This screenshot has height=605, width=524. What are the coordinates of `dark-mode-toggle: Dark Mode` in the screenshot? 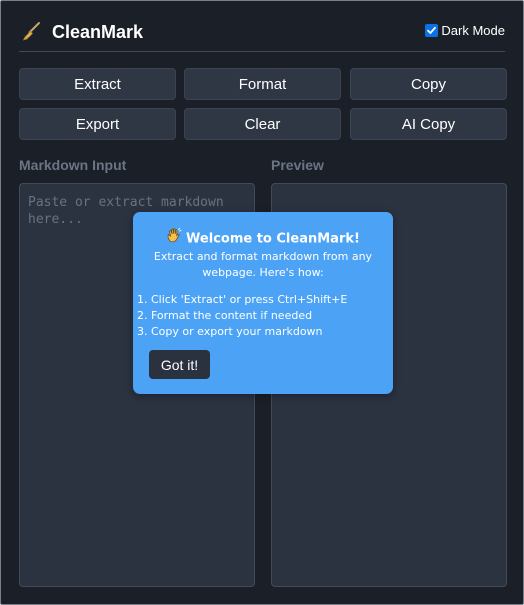 It's located at (465, 30).